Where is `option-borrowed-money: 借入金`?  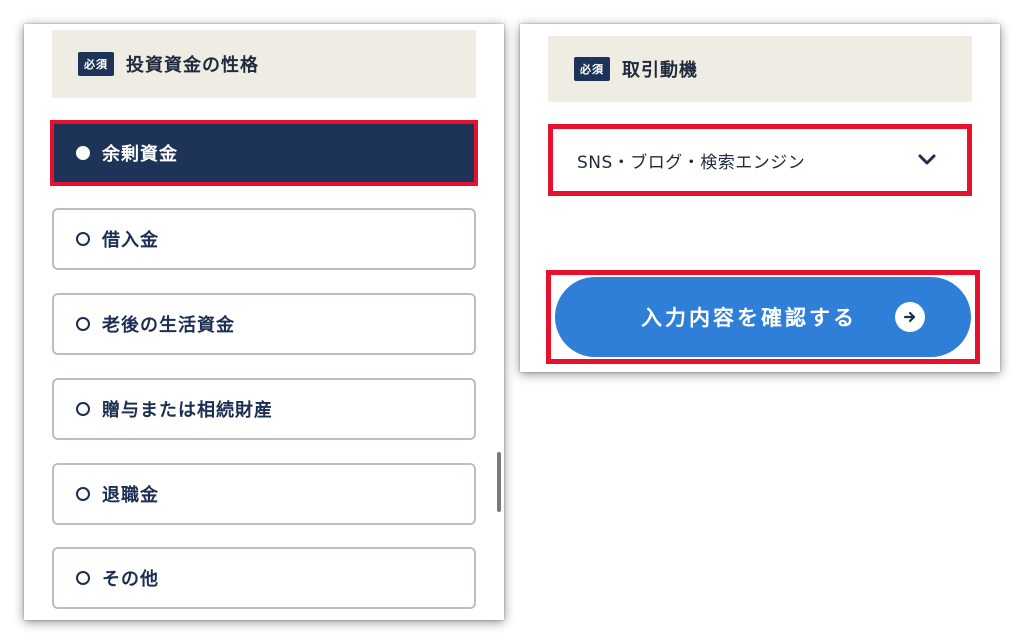 option-borrowed-money: 借入金 is located at coordinates (264, 239).